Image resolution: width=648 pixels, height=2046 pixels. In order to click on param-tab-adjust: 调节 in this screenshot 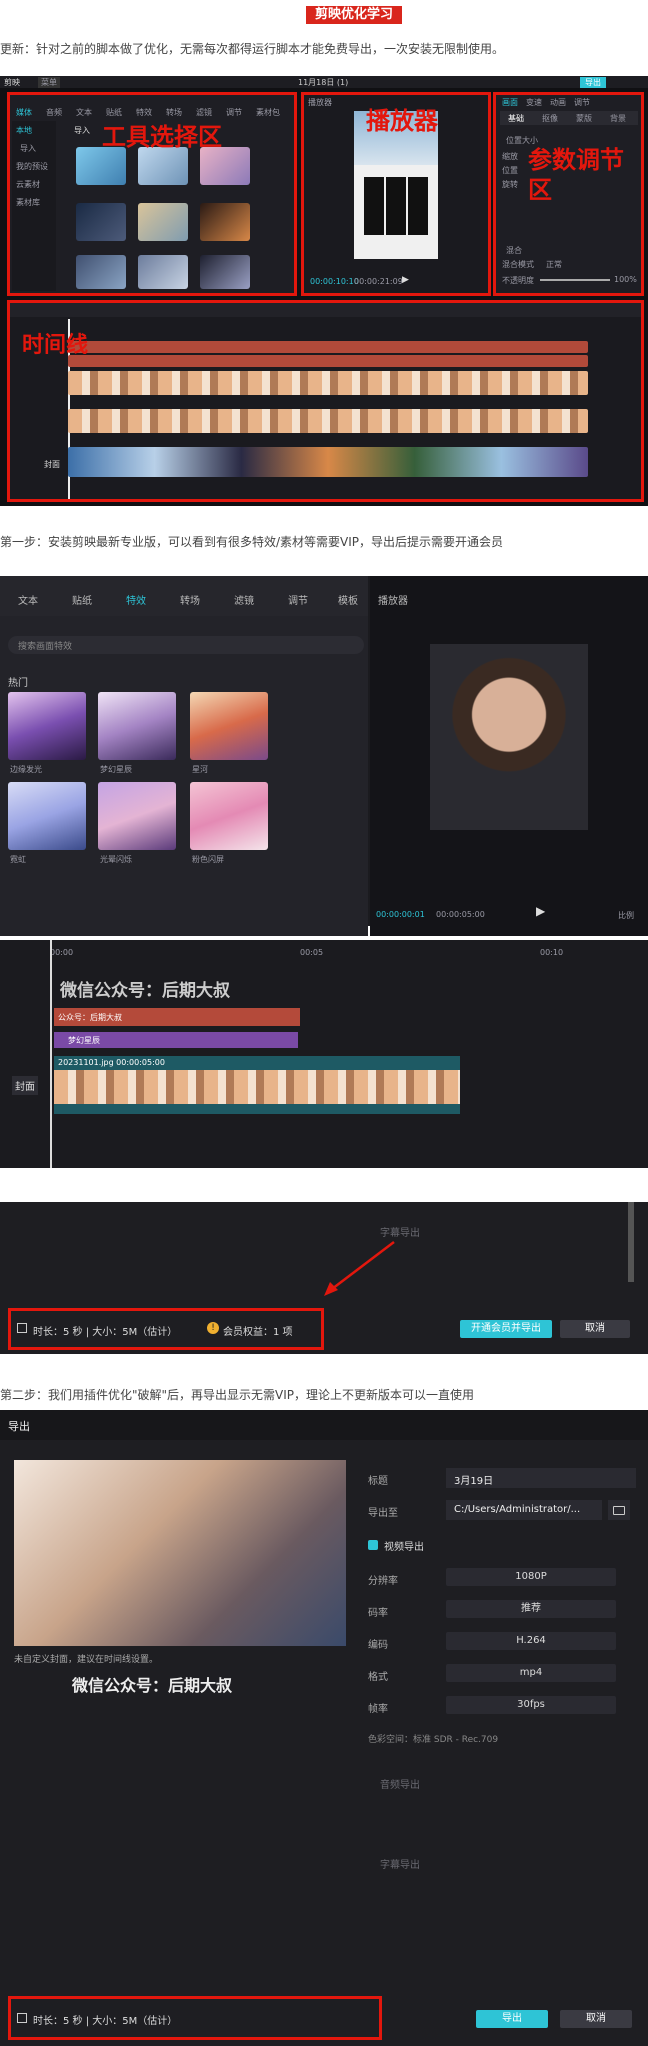, I will do `click(582, 102)`.